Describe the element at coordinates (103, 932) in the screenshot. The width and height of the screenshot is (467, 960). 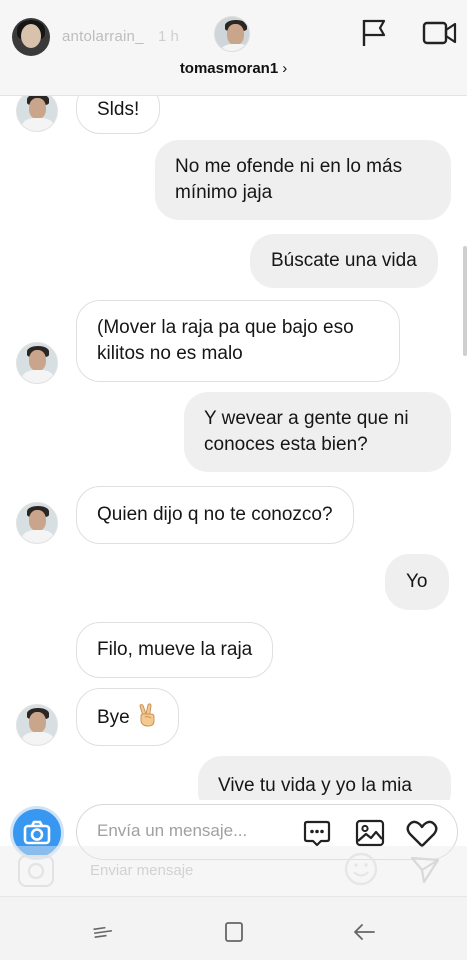
I see `recent-apps-icon` at that location.